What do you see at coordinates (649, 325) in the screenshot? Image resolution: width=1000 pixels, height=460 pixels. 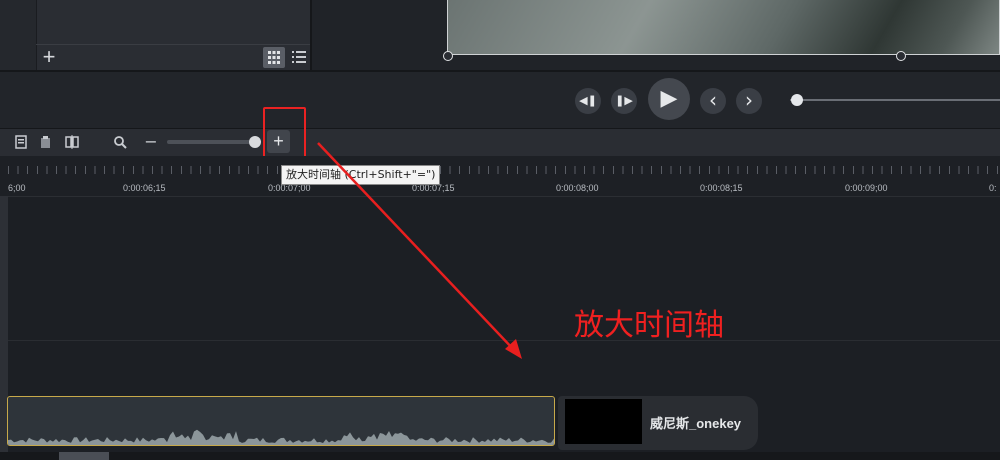 I see `annotation-label: 放大时间轴` at bounding box center [649, 325].